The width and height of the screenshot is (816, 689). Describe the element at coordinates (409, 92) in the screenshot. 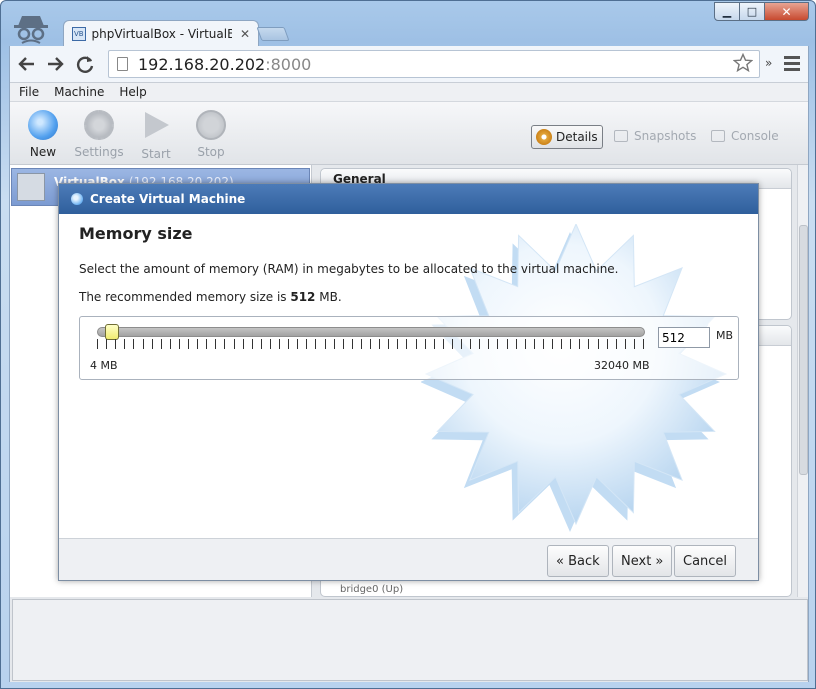

I see `app-menubar: File Machine Help` at that location.